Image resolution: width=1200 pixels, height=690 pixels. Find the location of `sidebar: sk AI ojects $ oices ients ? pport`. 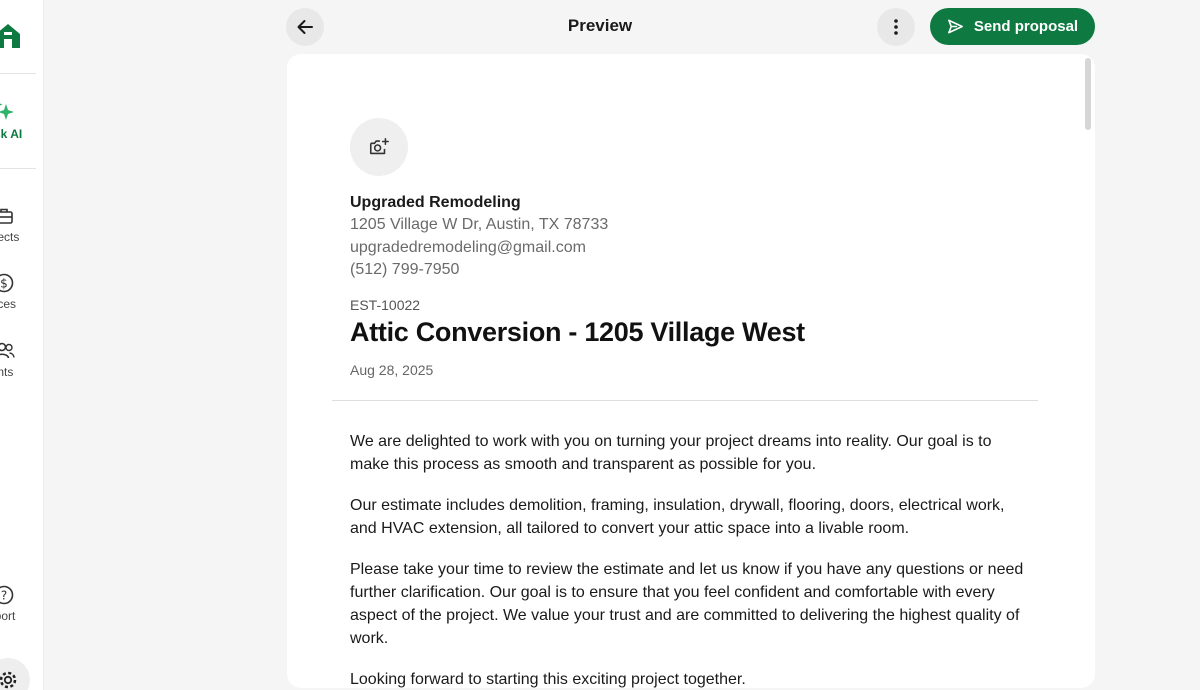

sidebar: sk AI ojects $ oices ients ? pport is located at coordinates (22, 345).